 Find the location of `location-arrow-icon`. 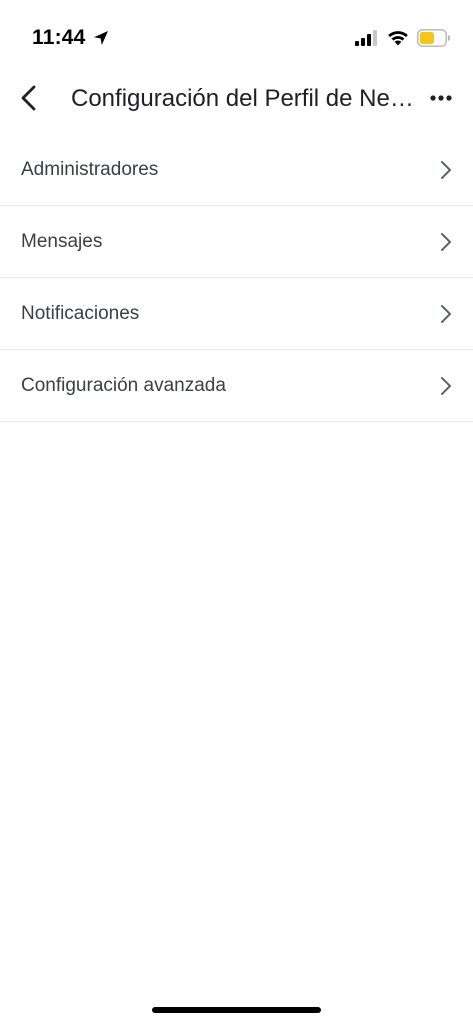

location-arrow-icon is located at coordinates (100, 38).